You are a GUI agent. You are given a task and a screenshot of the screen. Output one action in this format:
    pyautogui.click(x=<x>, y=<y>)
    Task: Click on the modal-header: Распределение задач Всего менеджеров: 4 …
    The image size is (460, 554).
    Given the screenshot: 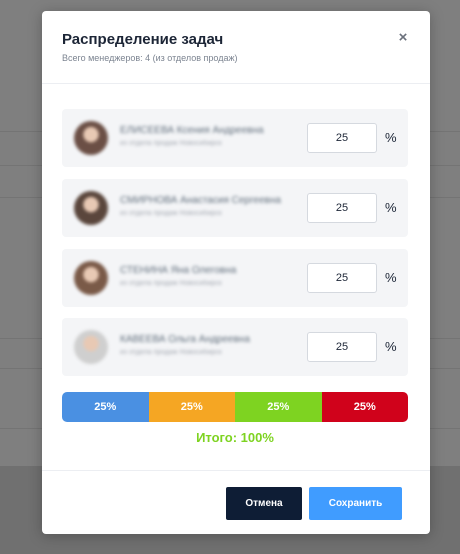 What is the action you would take?
    pyautogui.click(x=236, y=47)
    